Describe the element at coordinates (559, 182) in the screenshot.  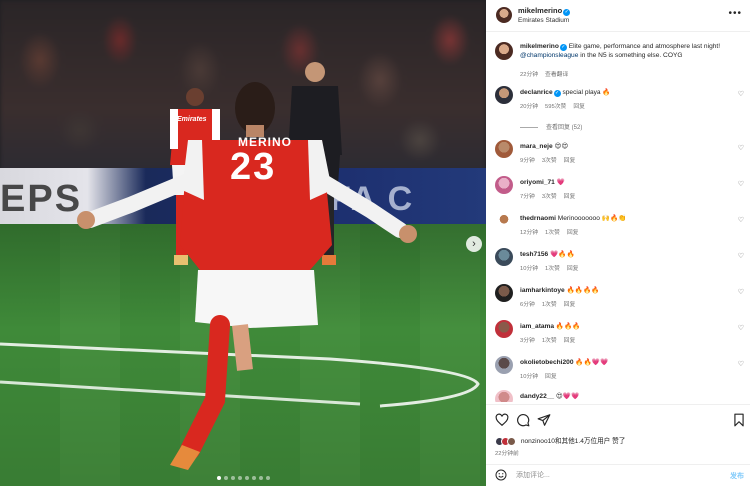
I see `comment-text: 💗` at that location.